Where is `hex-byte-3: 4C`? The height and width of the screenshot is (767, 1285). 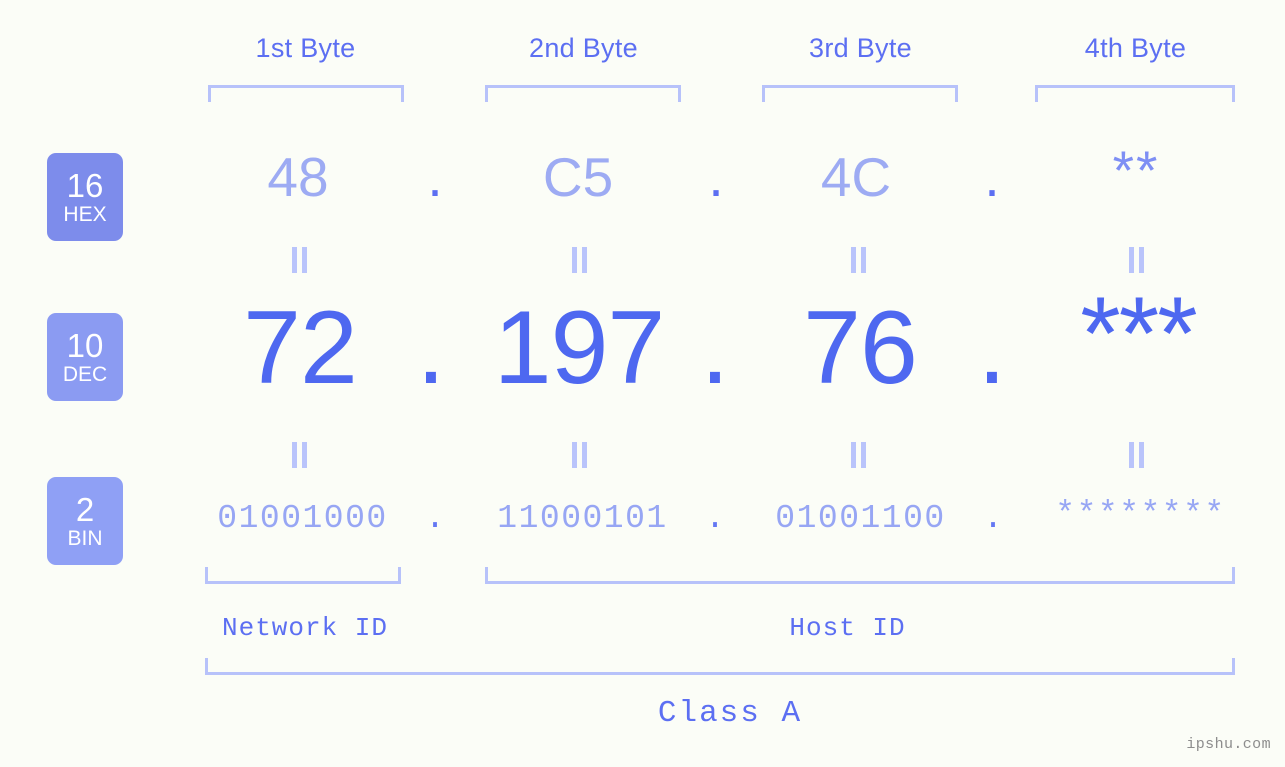 hex-byte-3: 4C is located at coordinates (856, 177).